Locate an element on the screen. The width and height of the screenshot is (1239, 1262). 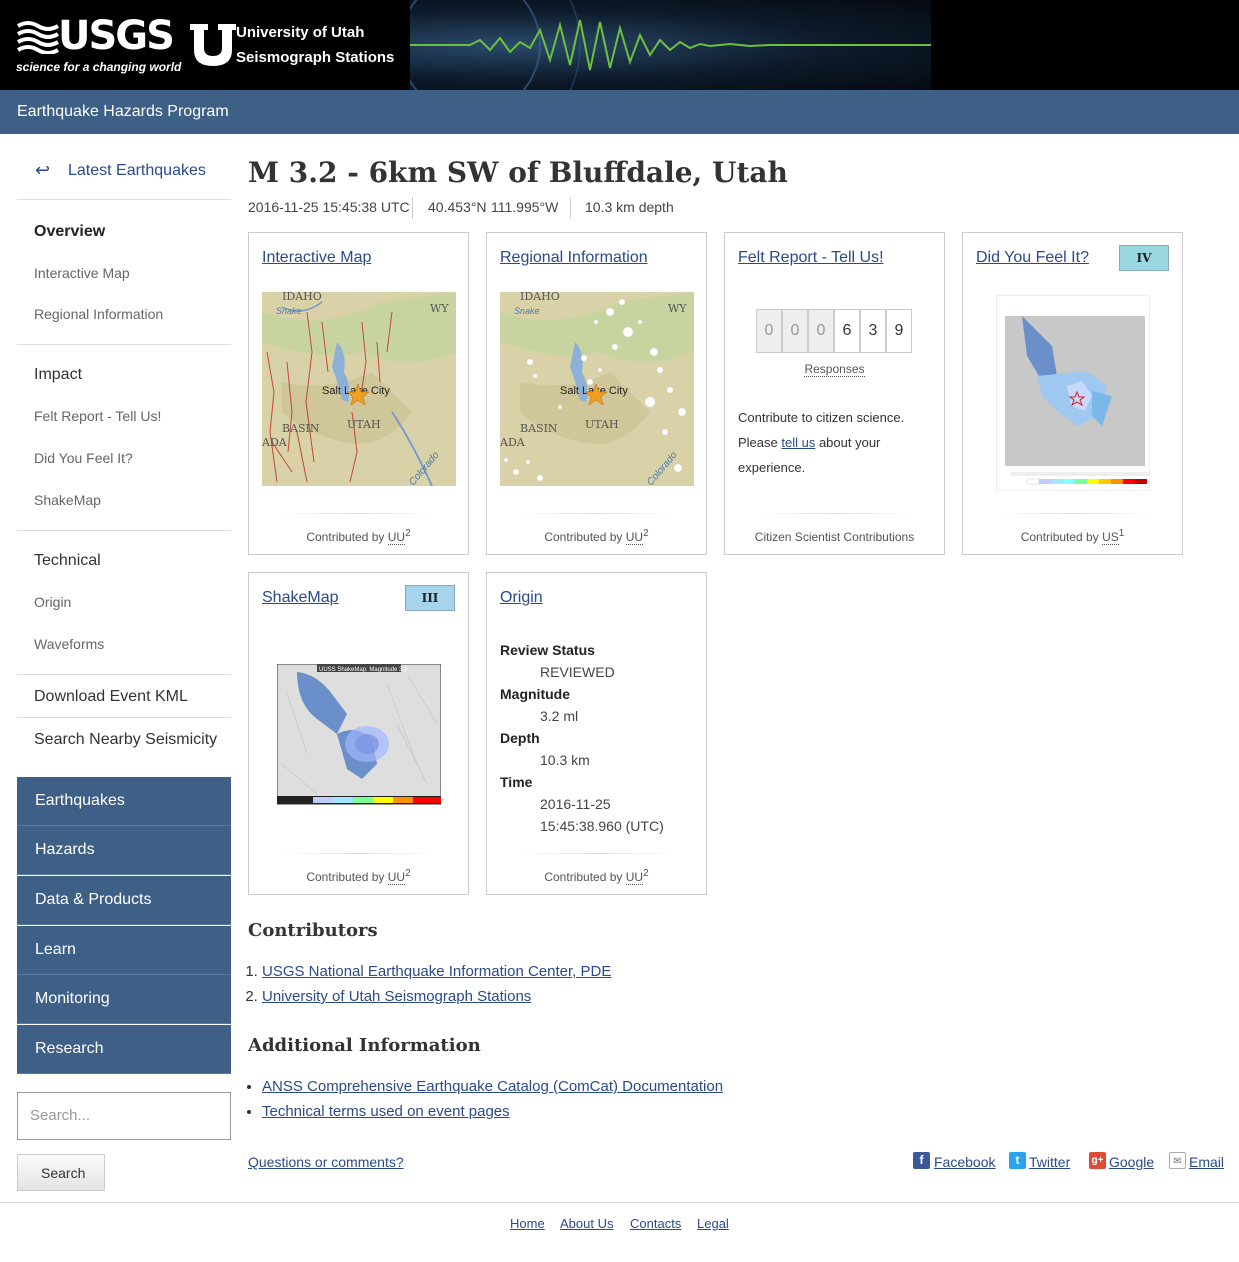
dyfi-map-image is located at coordinates (1073, 393).